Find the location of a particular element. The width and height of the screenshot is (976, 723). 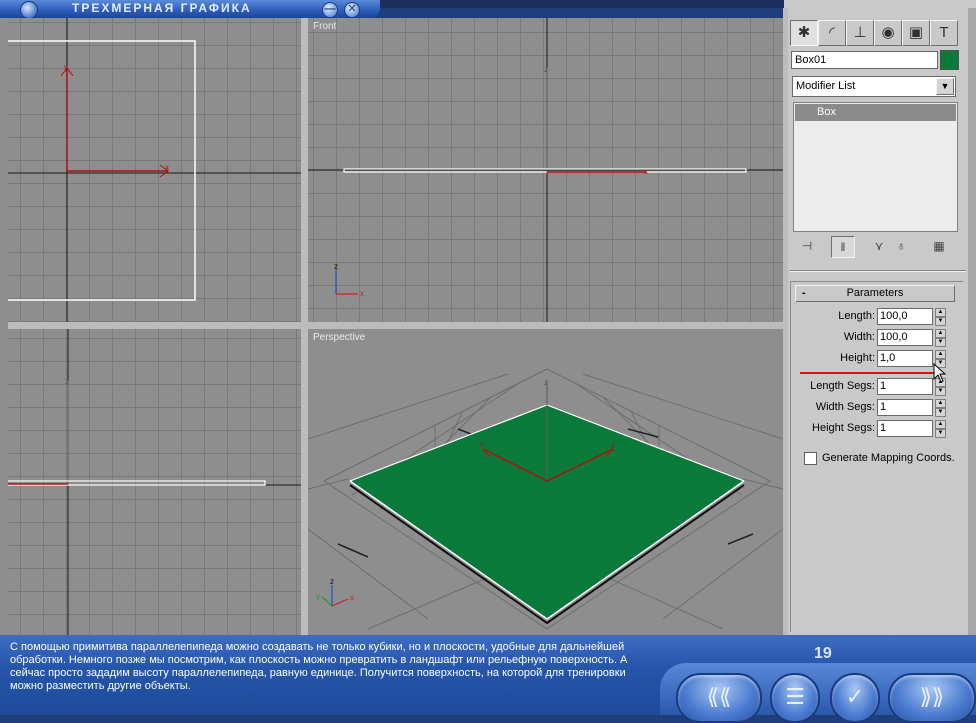

panel-edge is located at coordinates (972, 321).